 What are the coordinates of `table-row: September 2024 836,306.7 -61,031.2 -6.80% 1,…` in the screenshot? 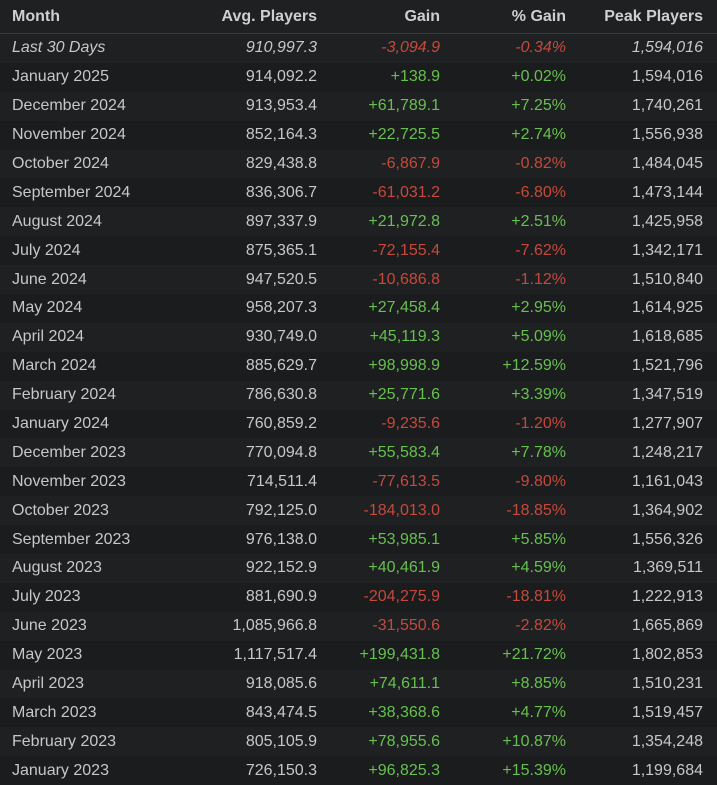 It's located at (358, 193).